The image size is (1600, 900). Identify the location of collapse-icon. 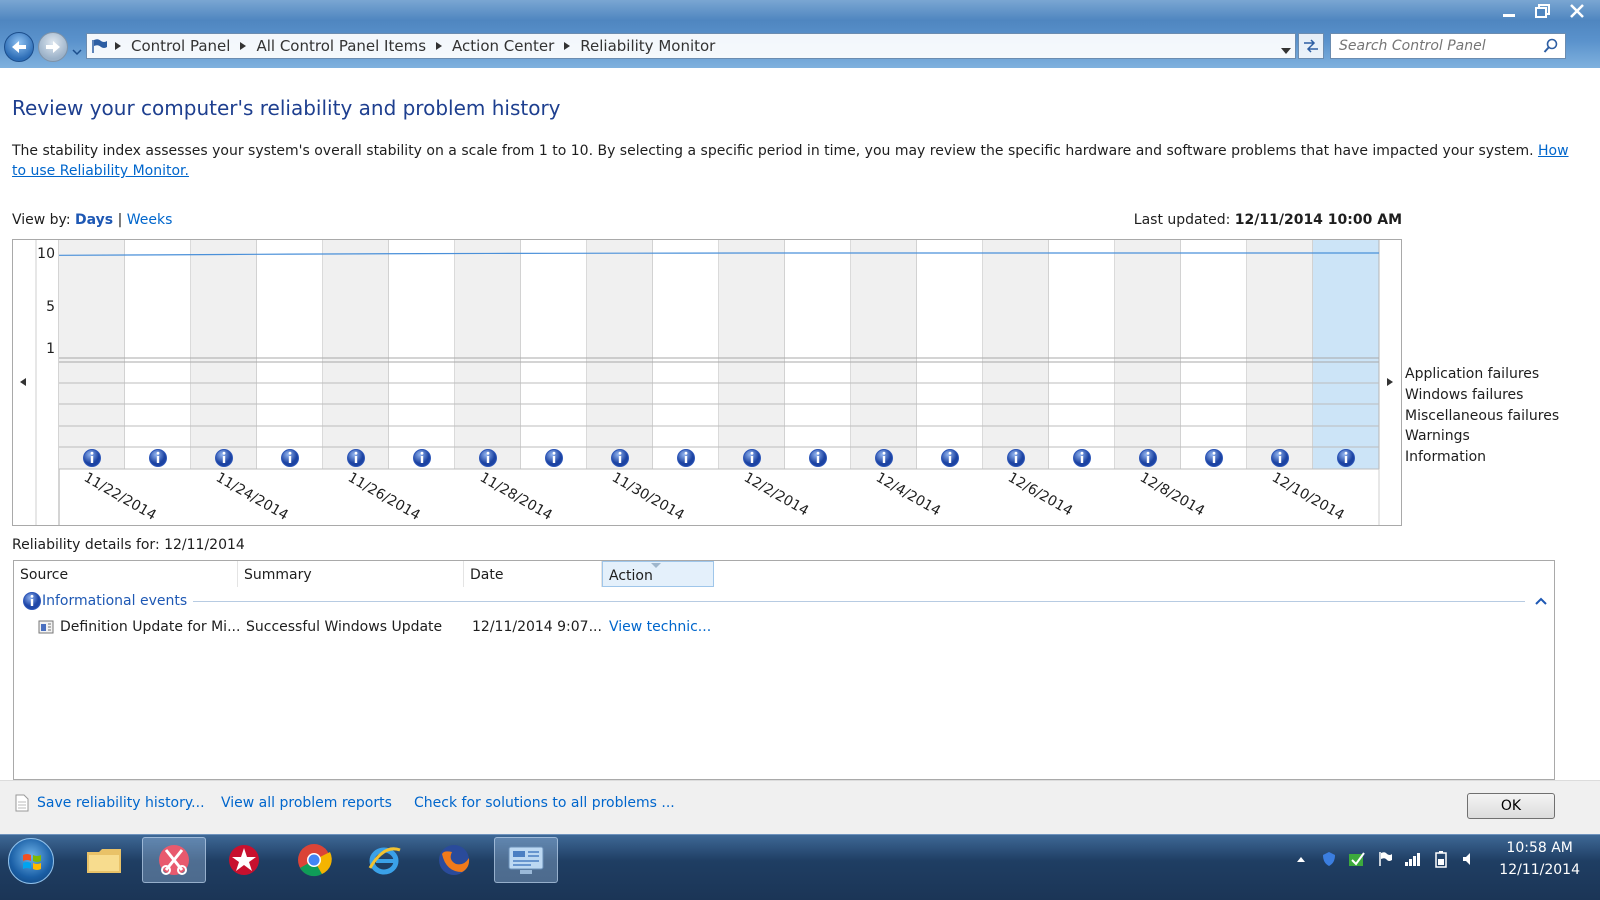
(1541, 601).